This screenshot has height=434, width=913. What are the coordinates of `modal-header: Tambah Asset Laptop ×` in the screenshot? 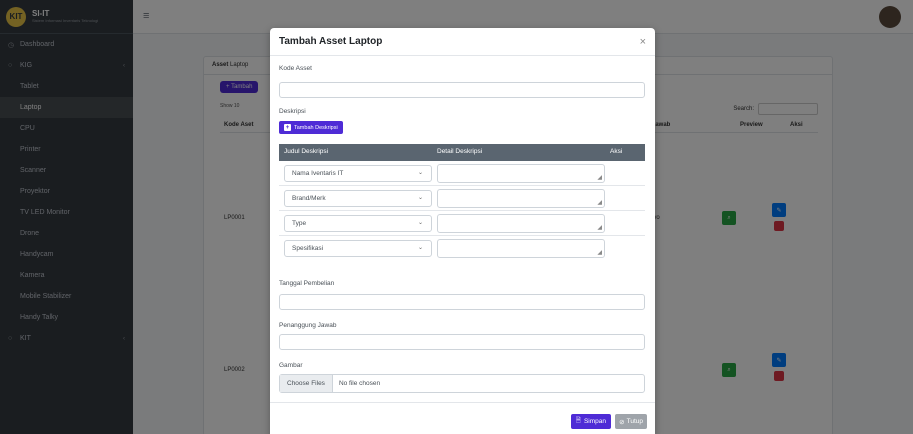 It's located at (462, 42).